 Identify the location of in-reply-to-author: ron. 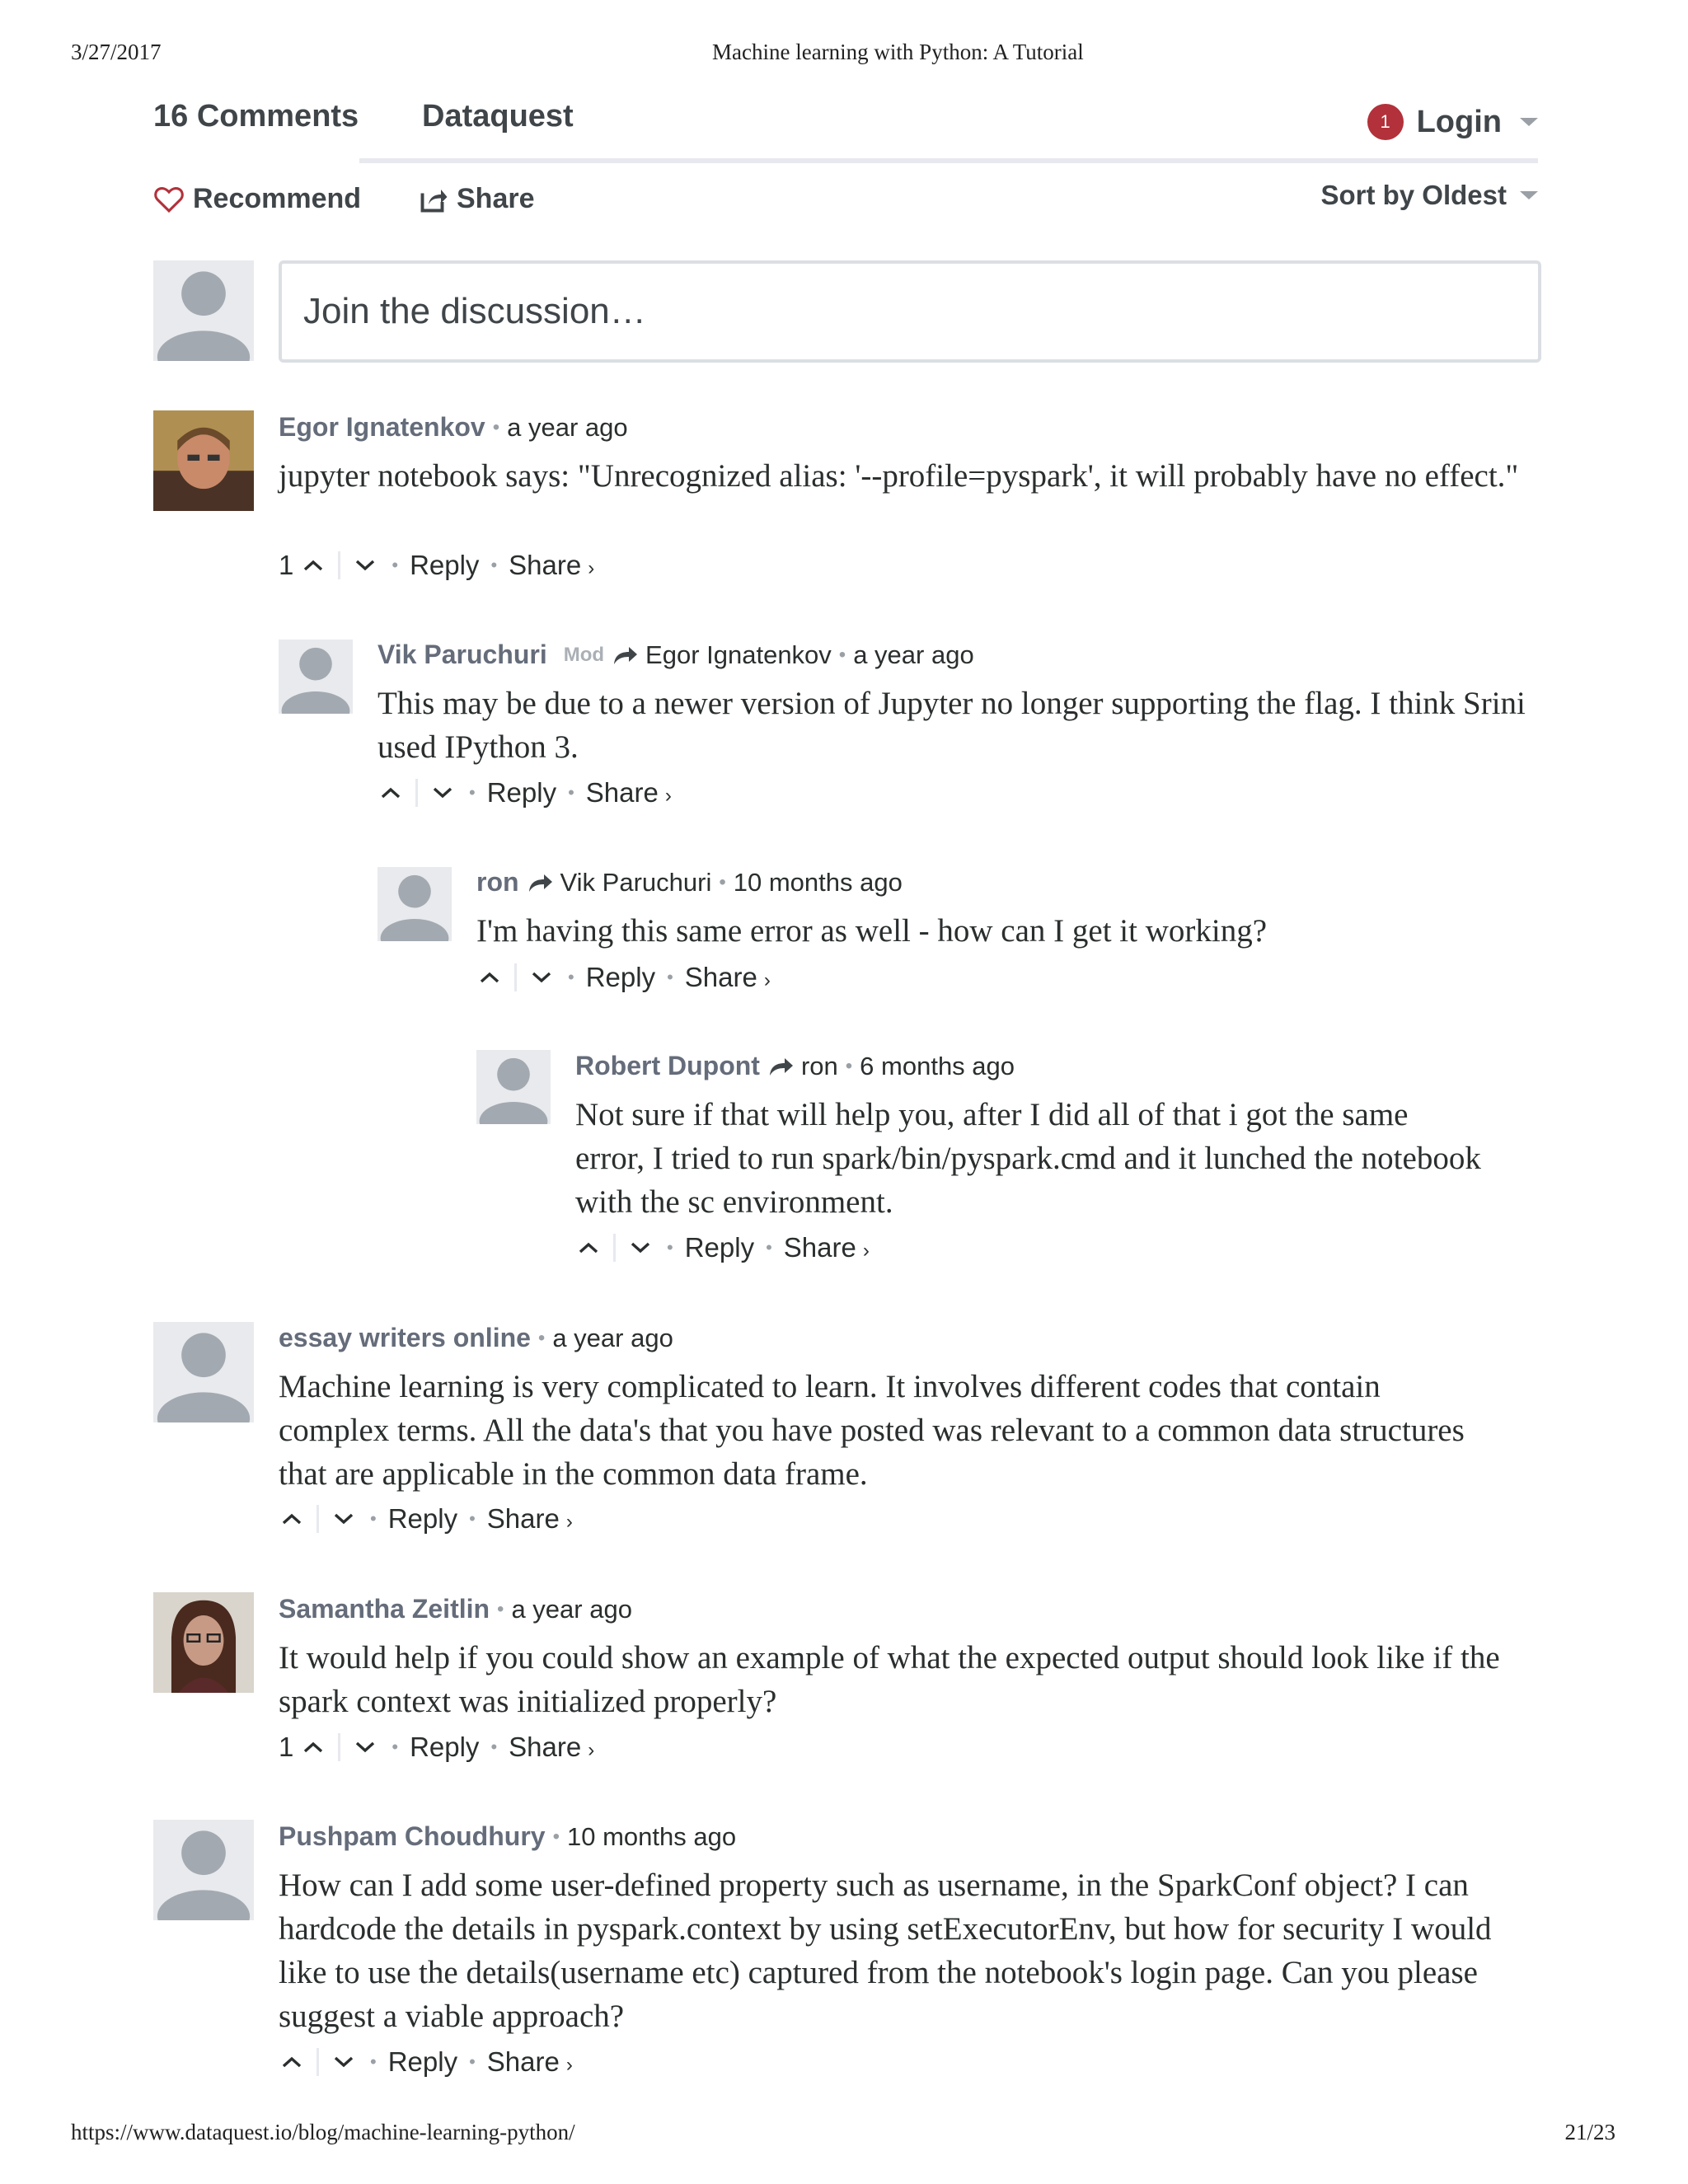
(819, 1066).